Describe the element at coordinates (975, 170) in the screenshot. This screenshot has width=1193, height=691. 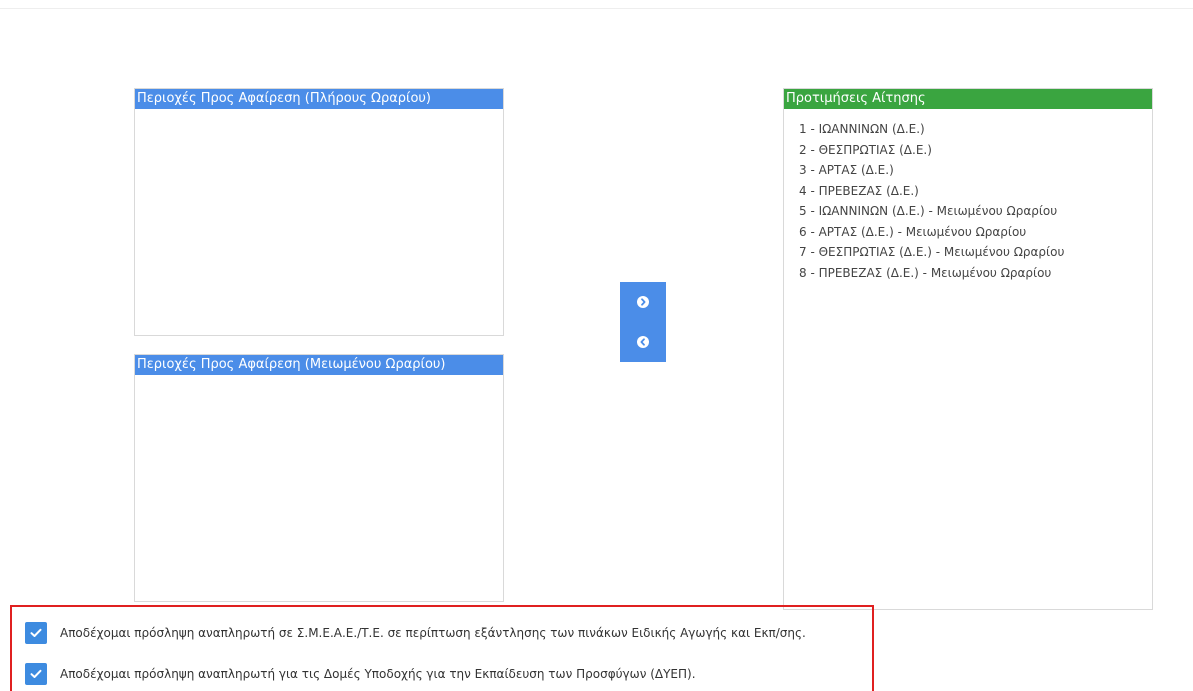
I see `preference-item: 3 - ΑΡΤΑΣ (Δ.Ε.)` at that location.